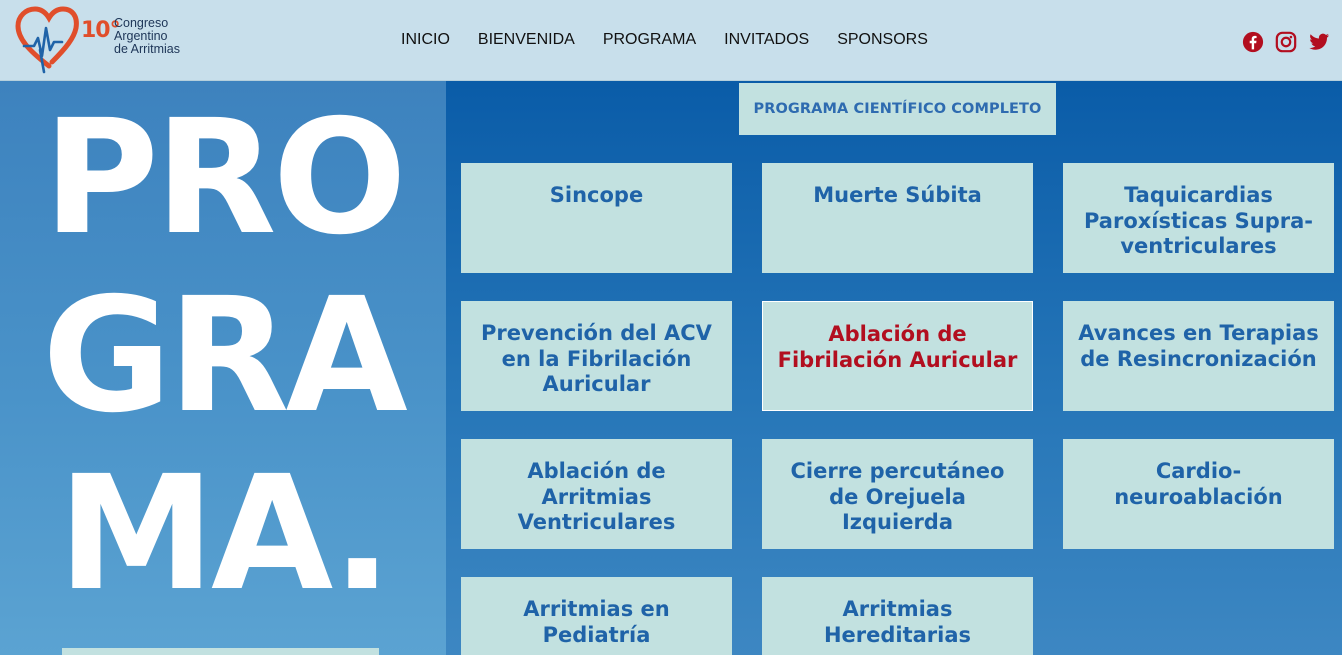 This screenshot has height=655, width=1342. I want to click on topic-card: Arritmias en Pediatría, so click(596, 616).